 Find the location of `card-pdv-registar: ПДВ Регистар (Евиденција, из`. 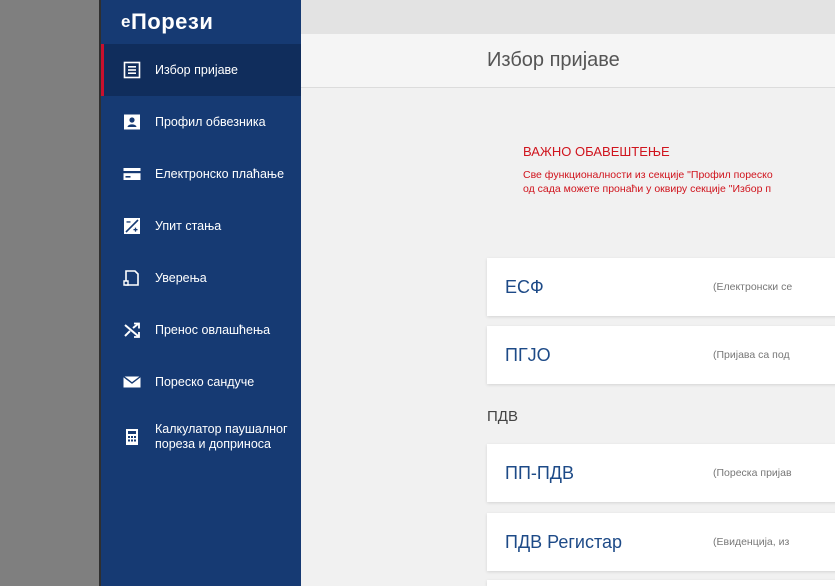

card-pdv-registar: ПДВ Регистар (Евиденција, из is located at coordinates (661, 542).